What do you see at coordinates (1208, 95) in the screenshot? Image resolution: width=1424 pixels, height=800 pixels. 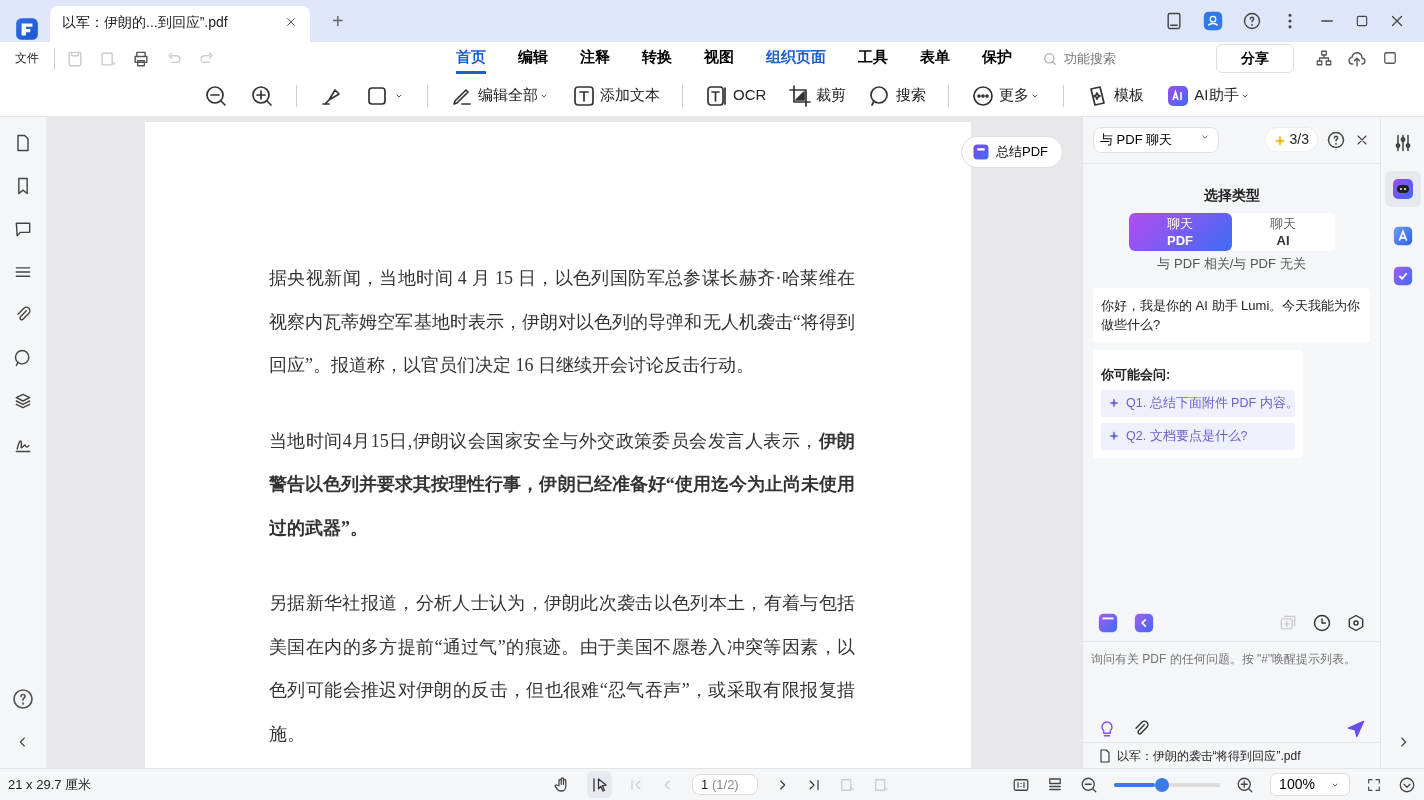 I see `toolbar-button: AI助手` at bounding box center [1208, 95].